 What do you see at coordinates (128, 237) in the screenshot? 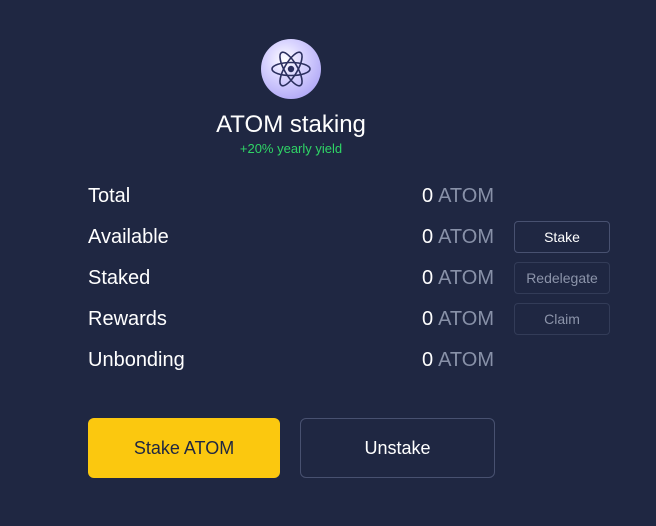
I see `row-label: Available` at bounding box center [128, 237].